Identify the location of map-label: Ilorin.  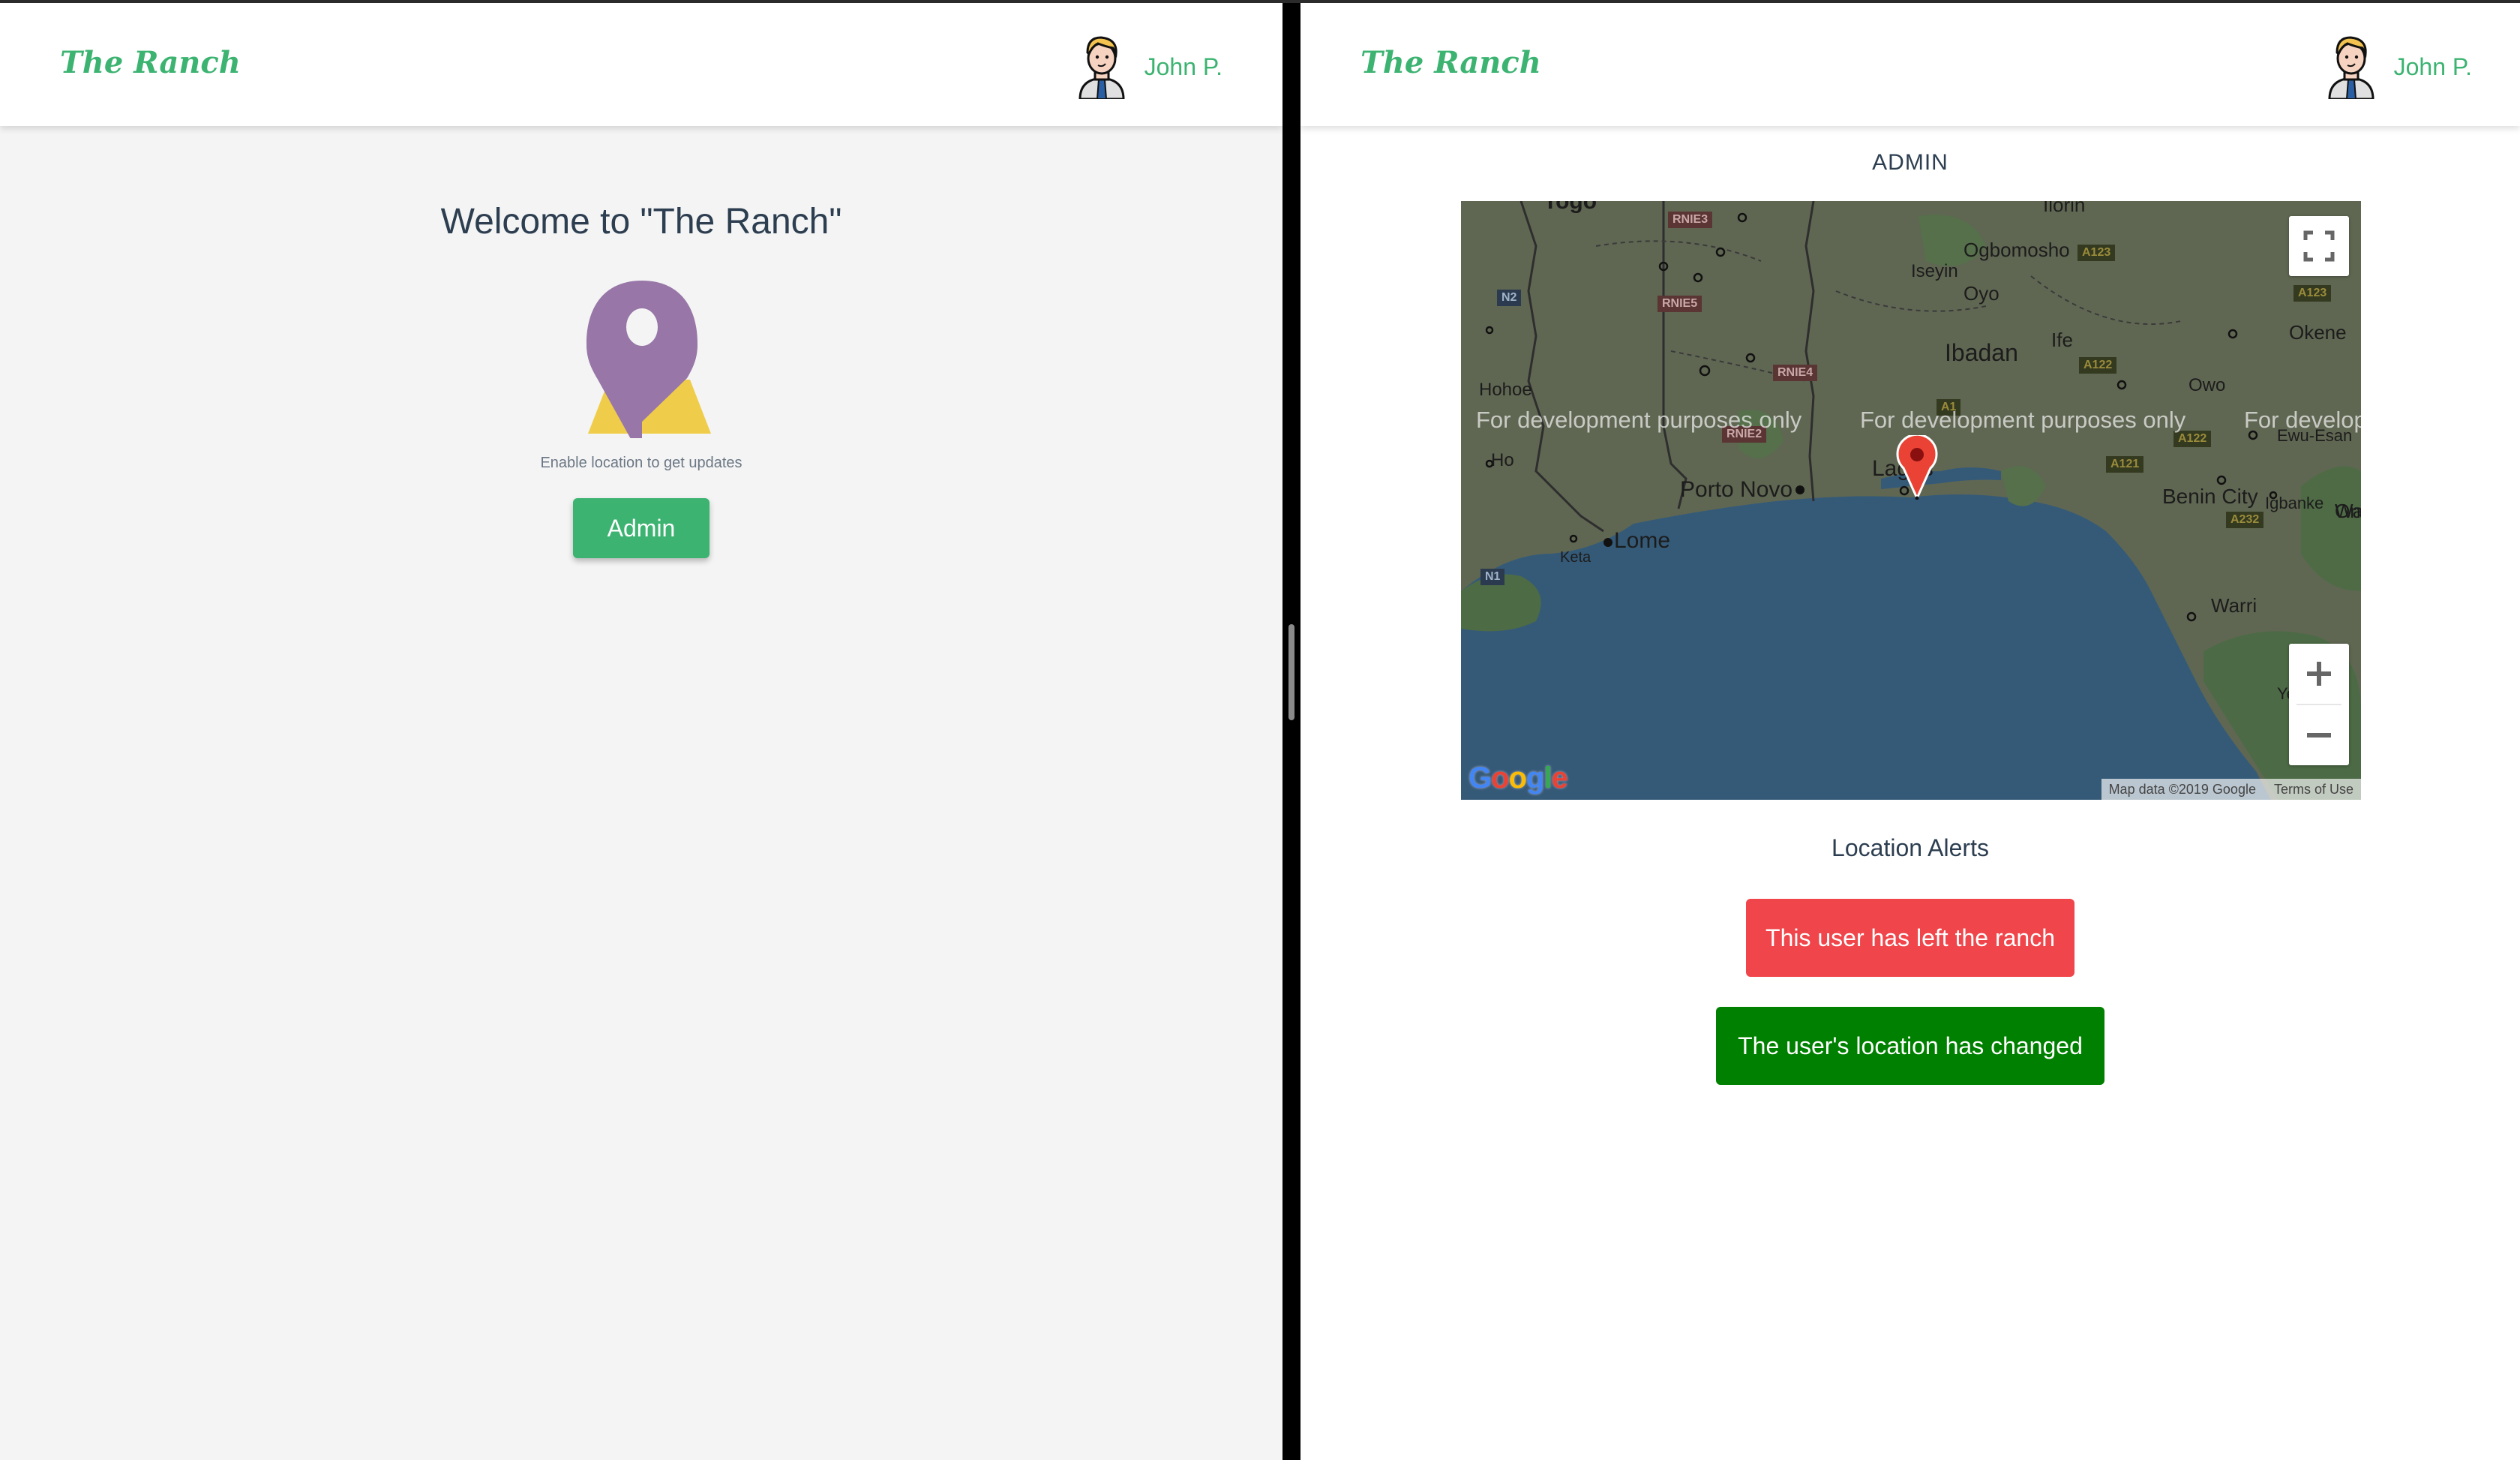
(2064, 208).